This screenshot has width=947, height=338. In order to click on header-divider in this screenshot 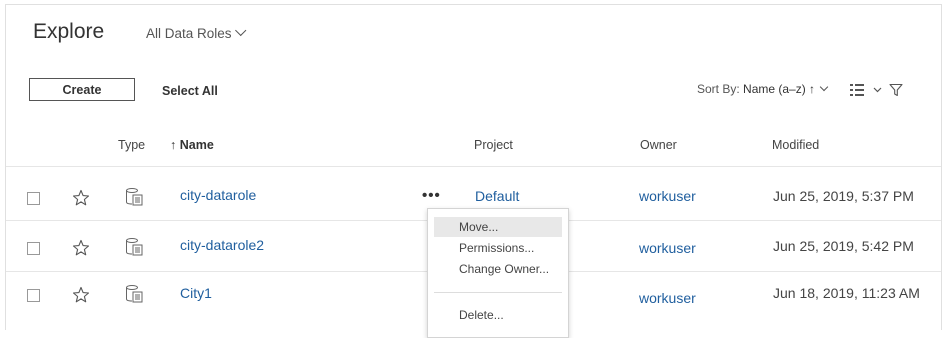, I will do `click(473, 166)`.